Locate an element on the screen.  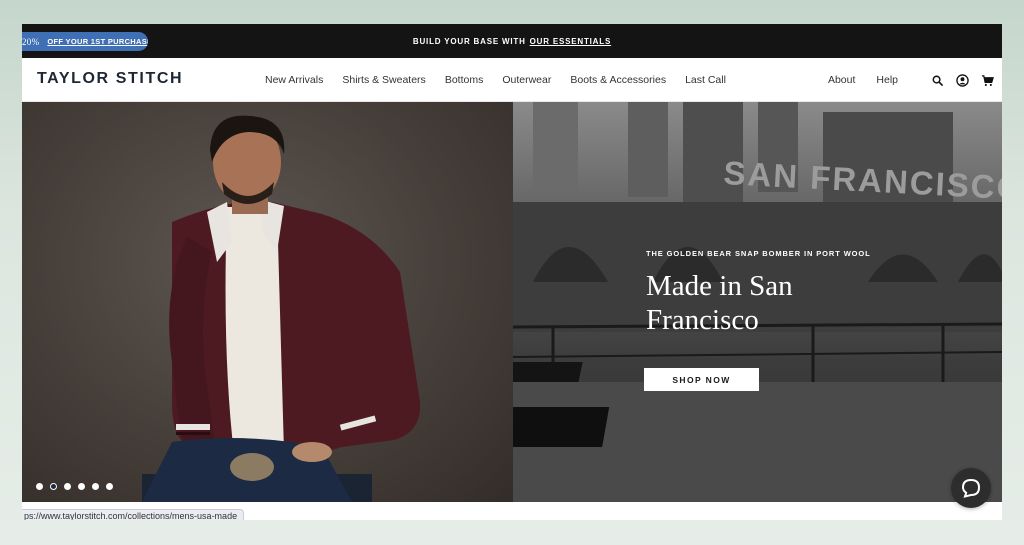
about-link: About is located at coordinates (841, 80).